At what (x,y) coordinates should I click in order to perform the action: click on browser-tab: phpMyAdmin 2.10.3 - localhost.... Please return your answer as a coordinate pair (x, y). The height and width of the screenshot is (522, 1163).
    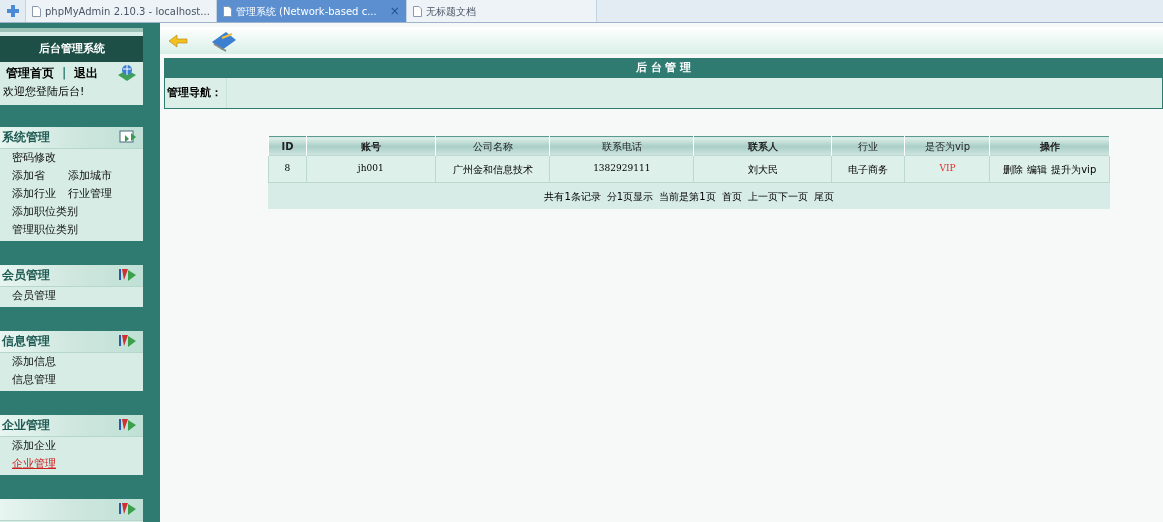
    Looking at the image, I should click on (121, 11).